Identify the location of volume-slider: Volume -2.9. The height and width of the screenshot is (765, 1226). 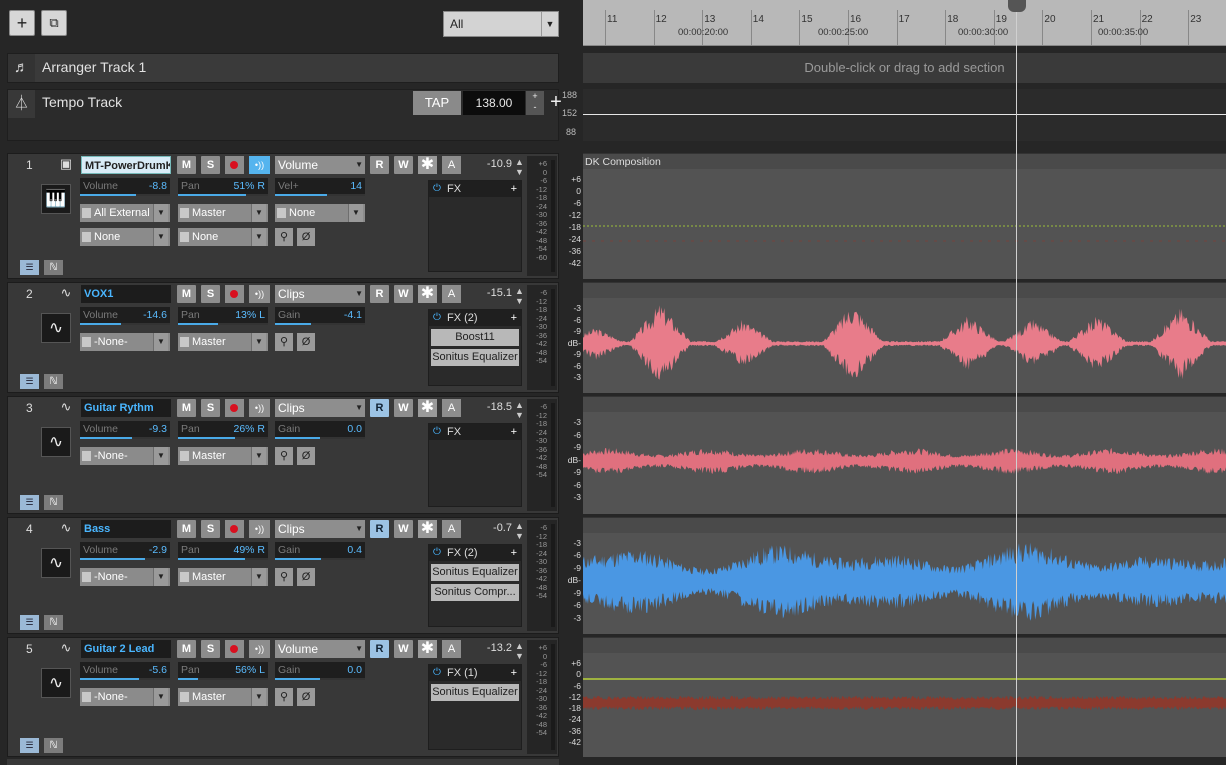
(125, 551).